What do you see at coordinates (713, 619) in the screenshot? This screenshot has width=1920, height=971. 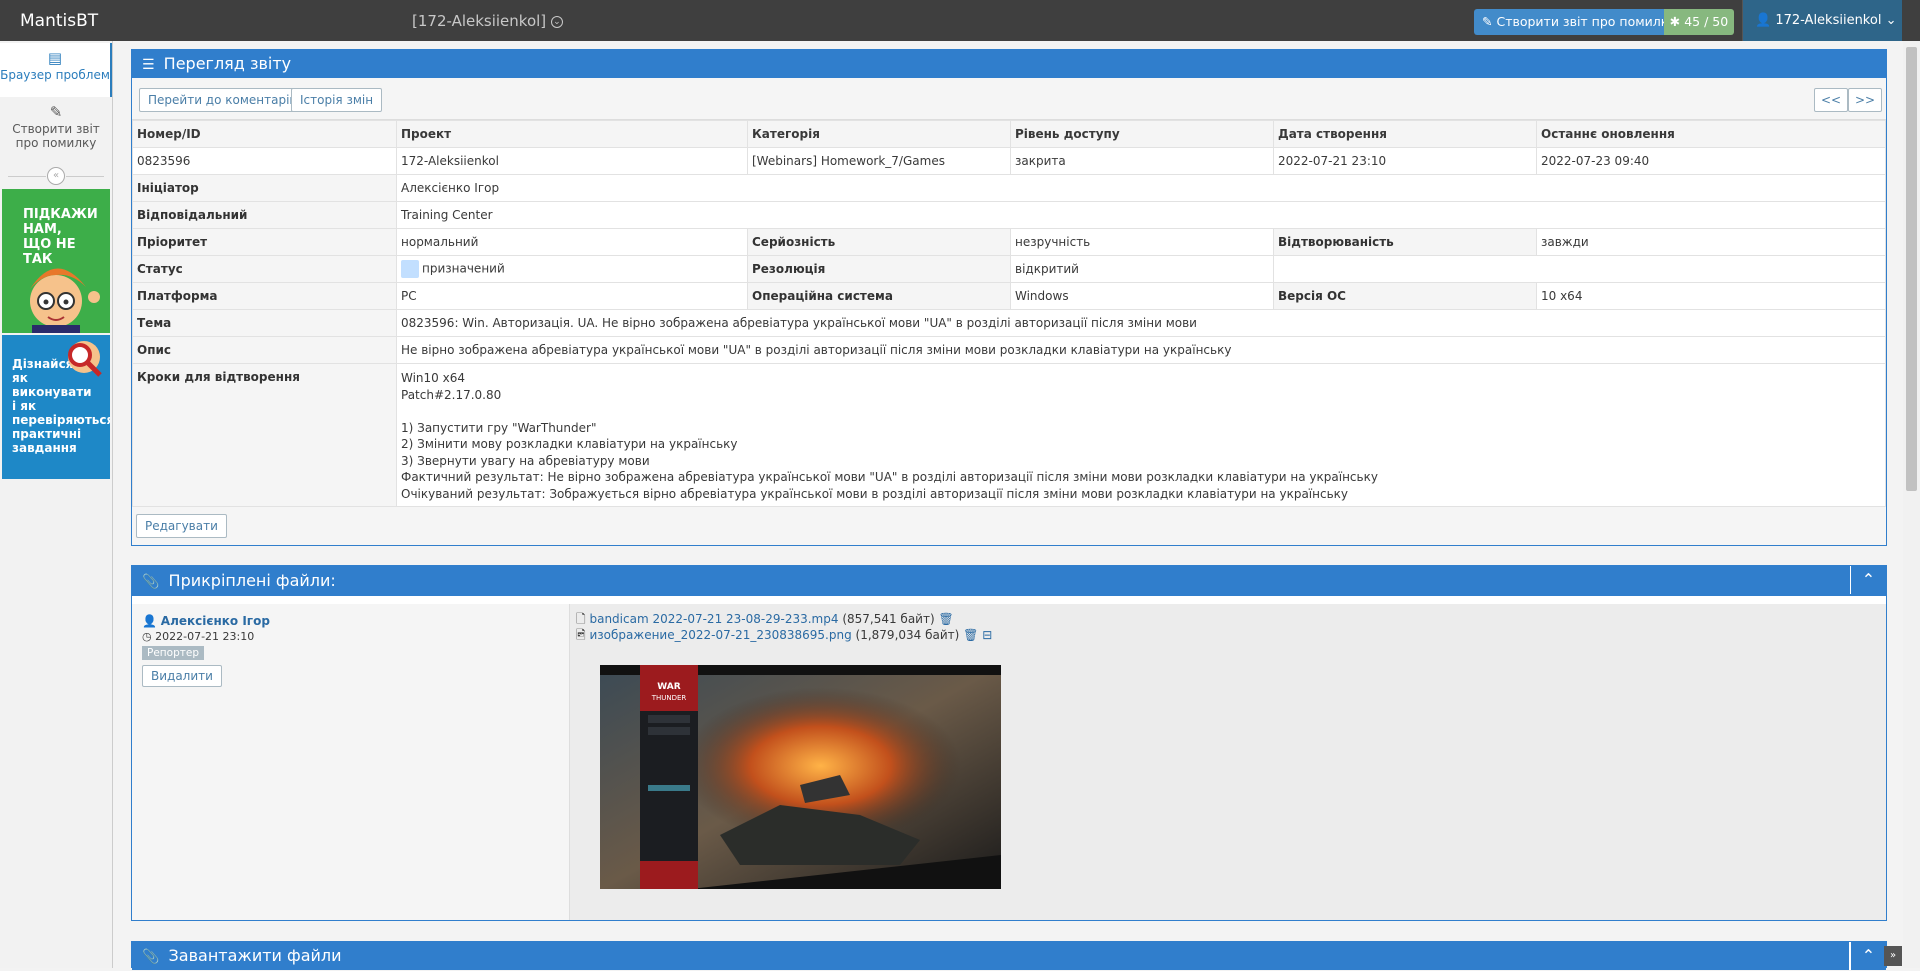 I see `file-link: bandicam 2022-07-21 23-08-29-233.mp4` at bounding box center [713, 619].